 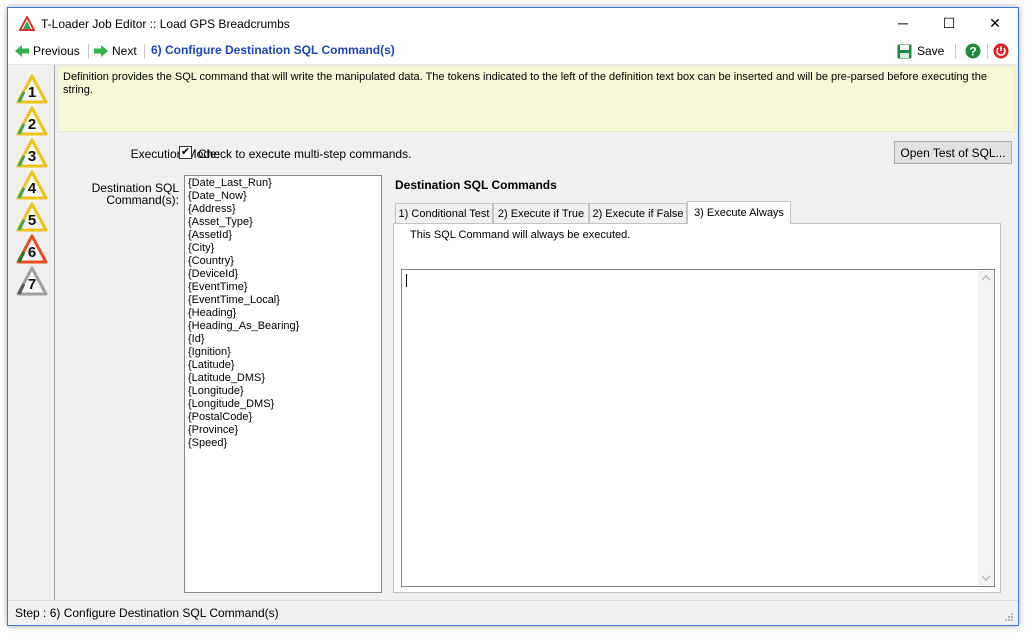 I want to click on step-number: 4, so click(x=32, y=188).